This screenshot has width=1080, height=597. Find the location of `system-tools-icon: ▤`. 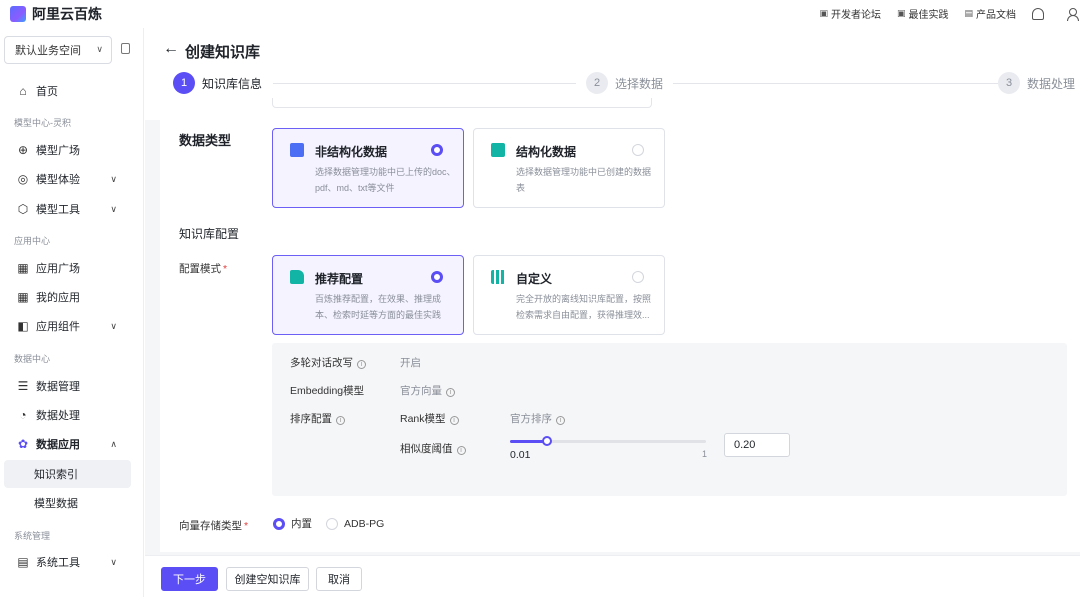

system-tools-icon: ▤ is located at coordinates (23, 562).